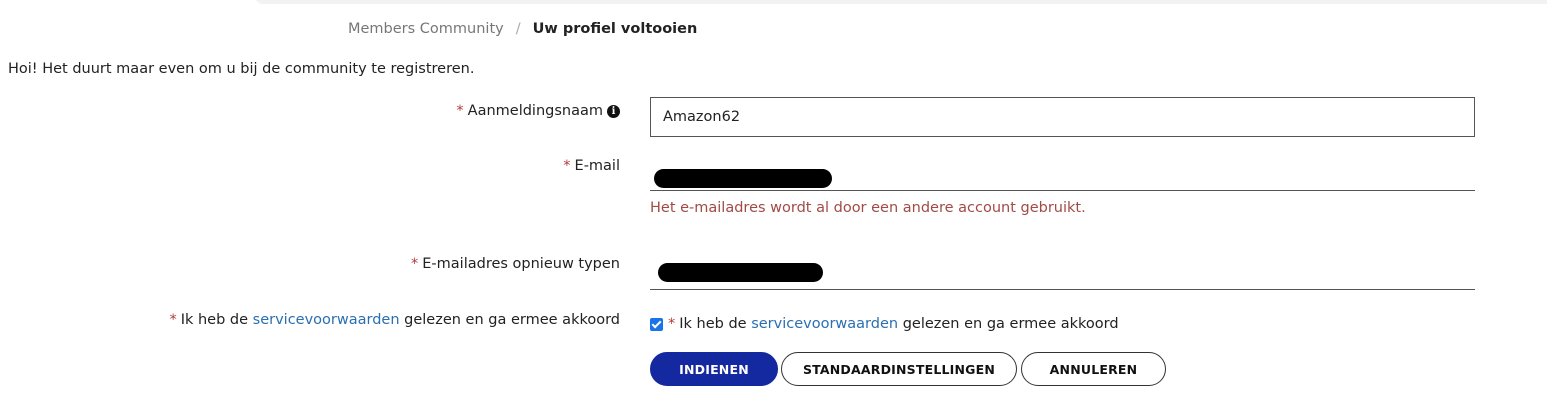 The image size is (1547, 400). What do you see at coordinates (615, 29) in the screenshot?
I see `breadcrumb-current: Uw profiel voltooien` at bounding box center [615, 29].